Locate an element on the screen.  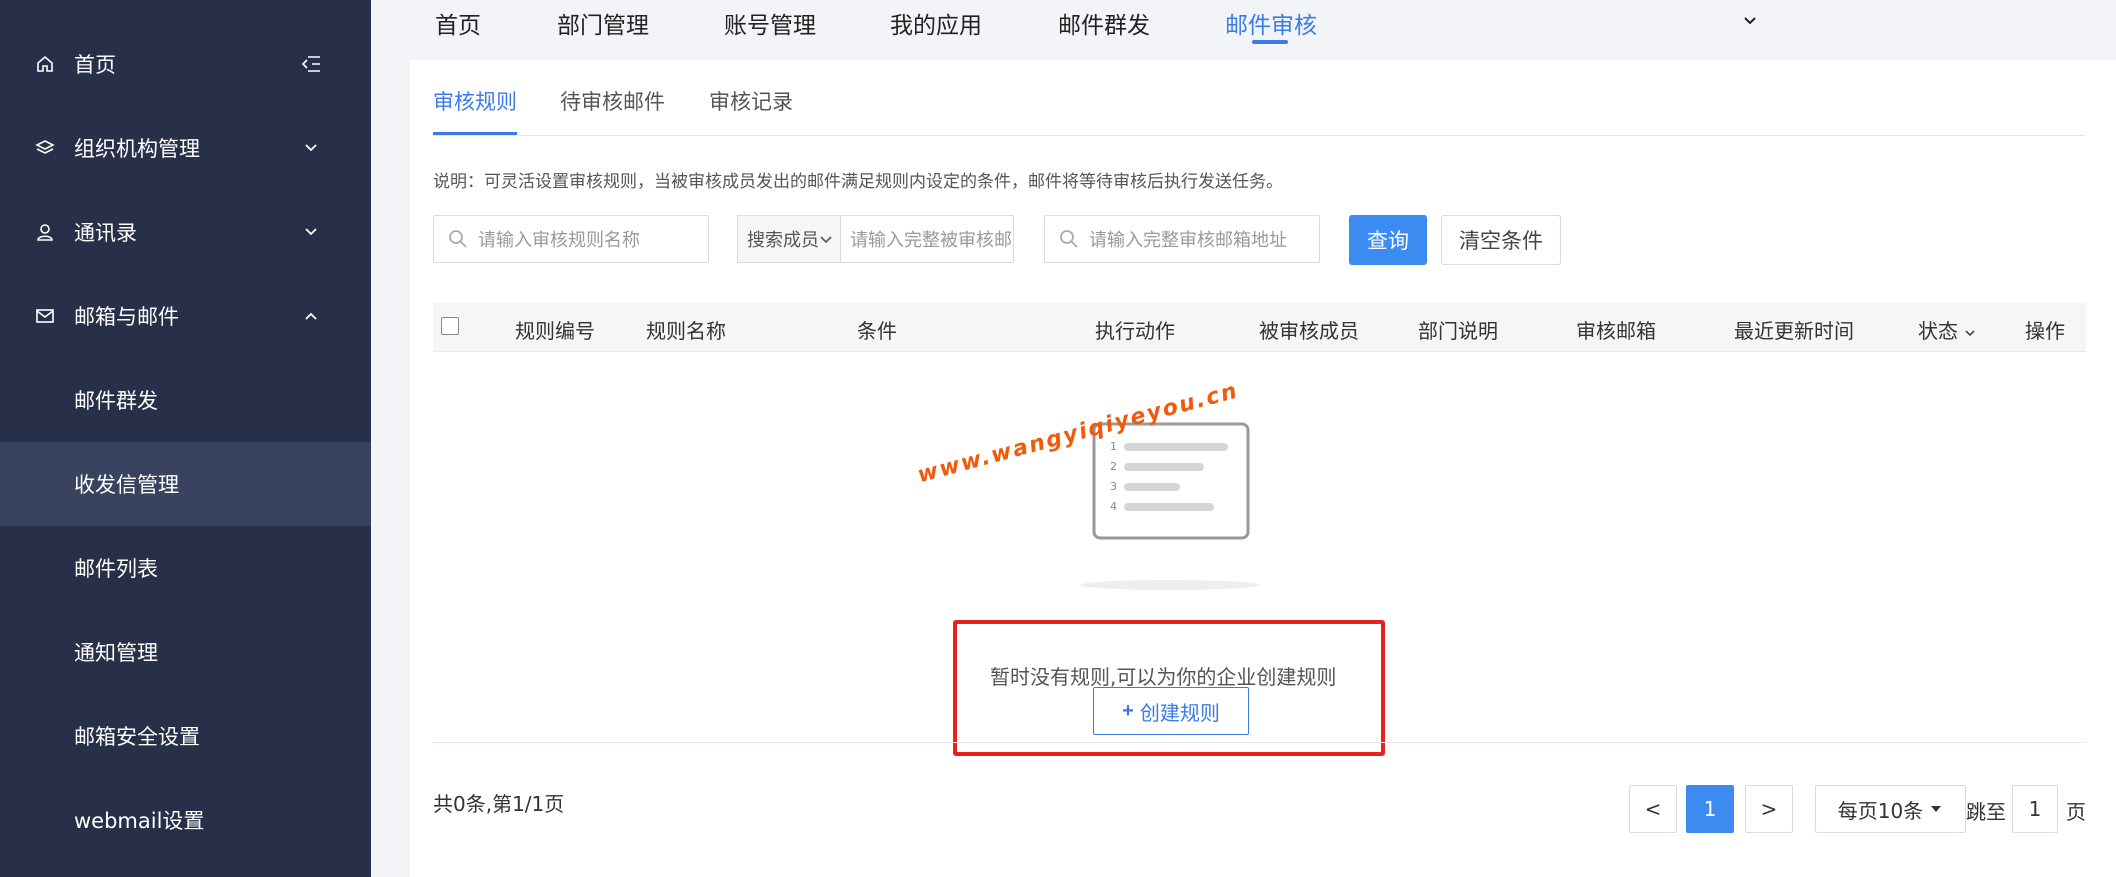
empty-list-illustration: 1 2 3 4 is located at coordinates (1170, 507).